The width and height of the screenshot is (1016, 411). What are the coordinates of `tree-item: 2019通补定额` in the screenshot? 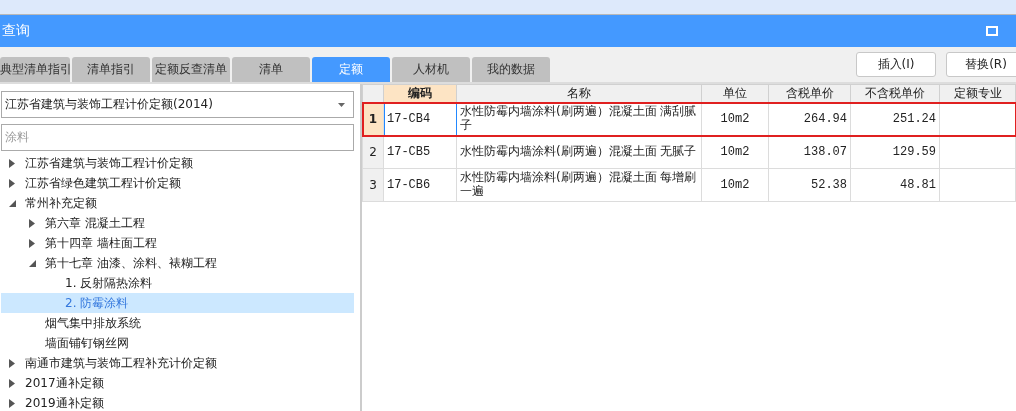 It's located at (177, 402).